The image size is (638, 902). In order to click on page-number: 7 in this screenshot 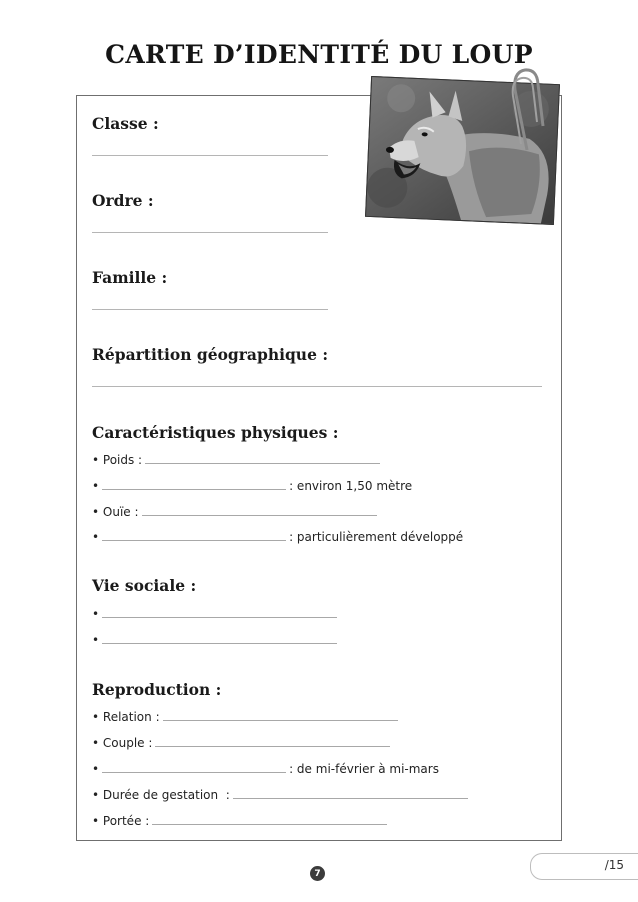, I will do `click(317, 873)`.